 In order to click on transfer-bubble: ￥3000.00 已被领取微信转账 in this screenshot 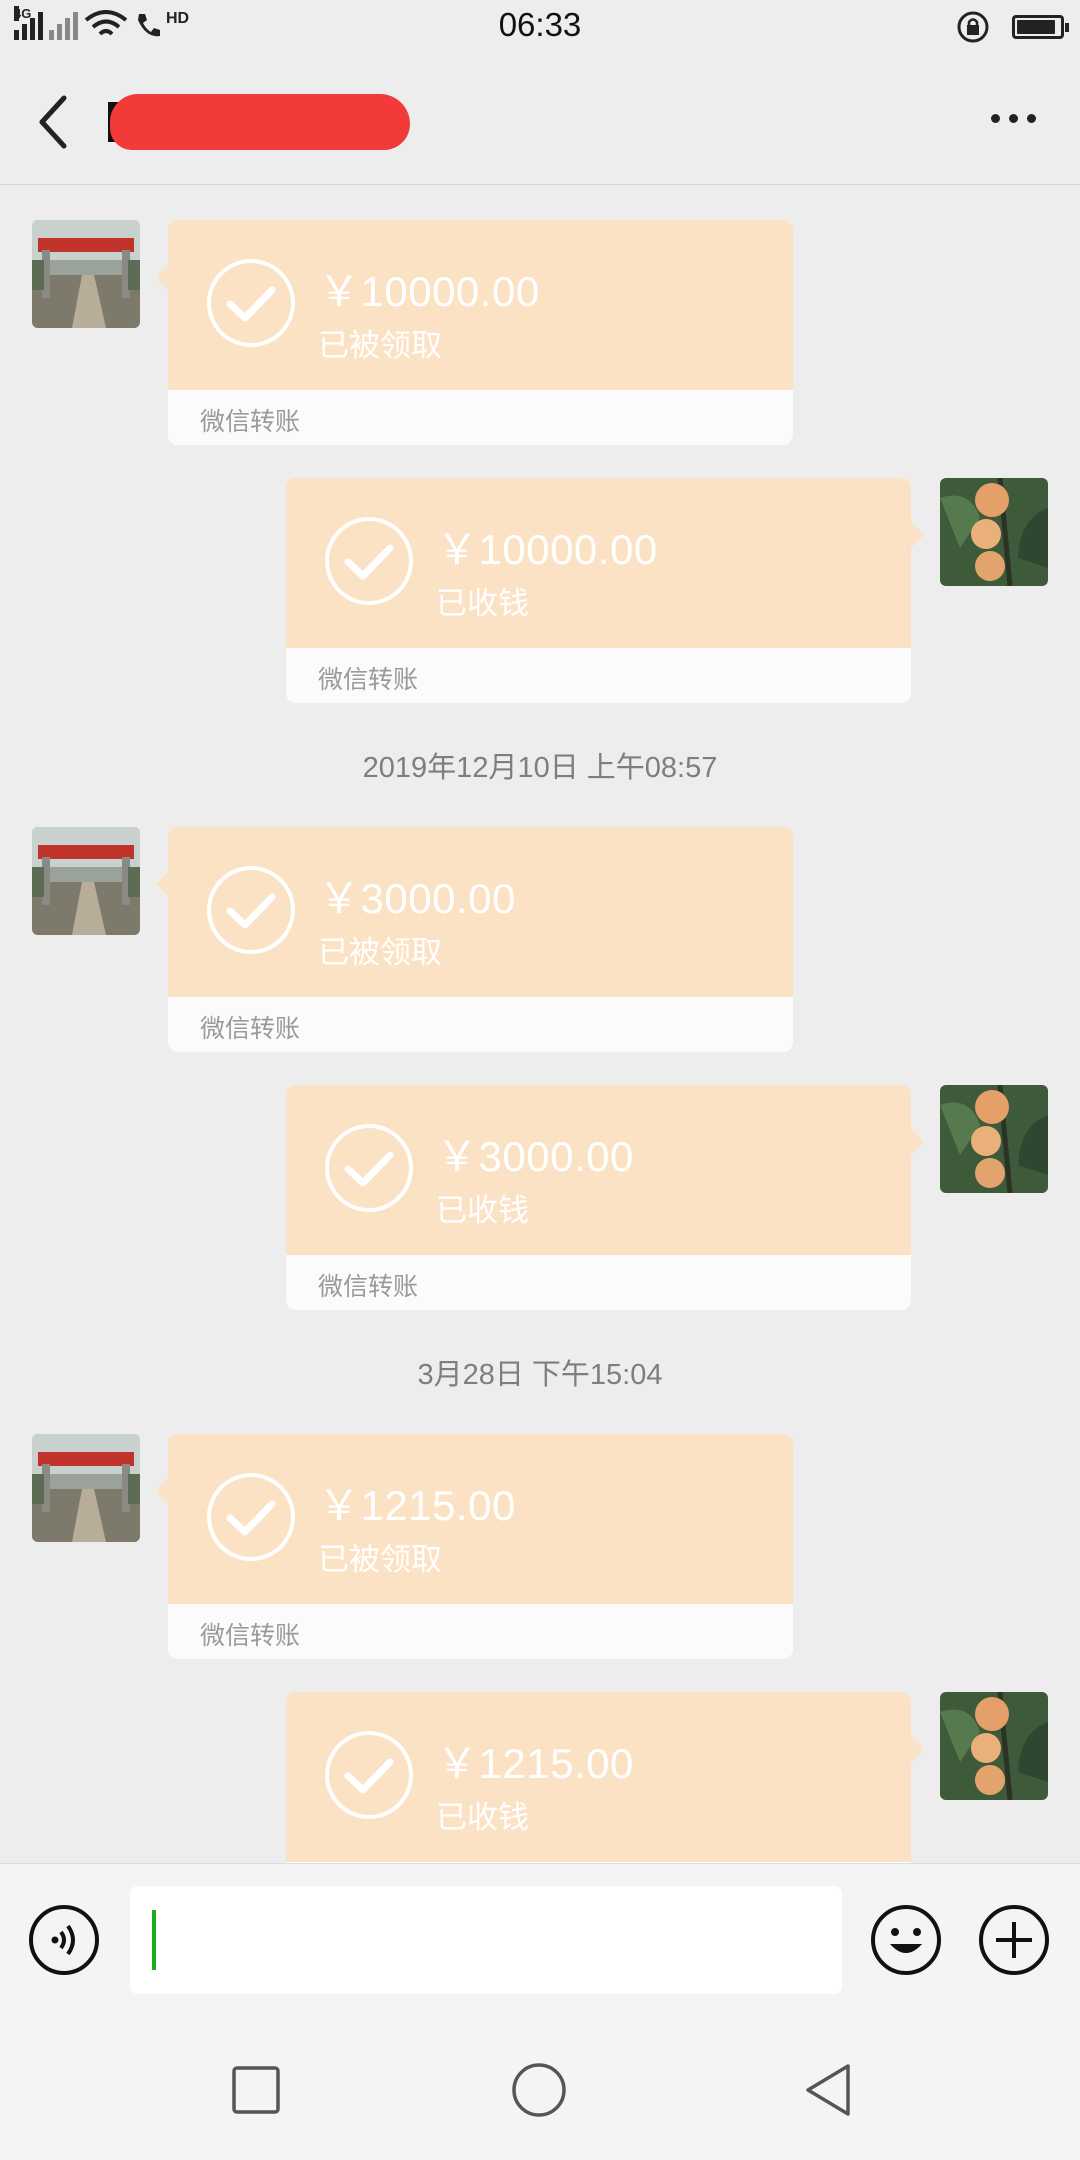, I will do `click(480, 939)`.